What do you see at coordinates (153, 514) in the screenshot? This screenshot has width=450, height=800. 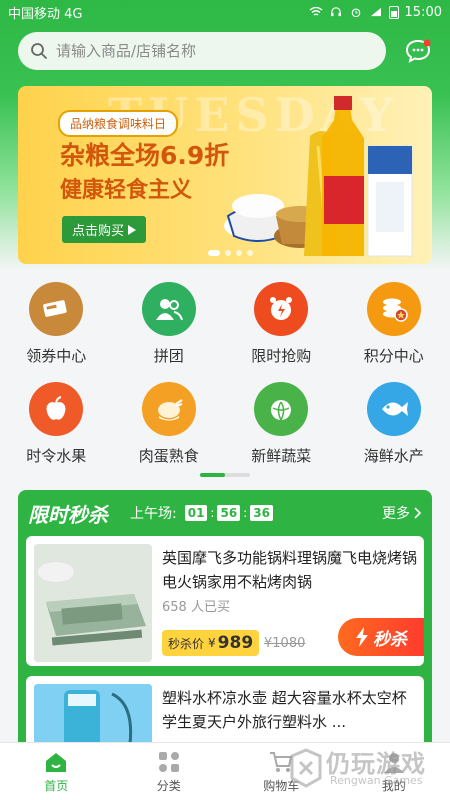 I see `session-label: 上午场:` at bounding box center [153, 514].